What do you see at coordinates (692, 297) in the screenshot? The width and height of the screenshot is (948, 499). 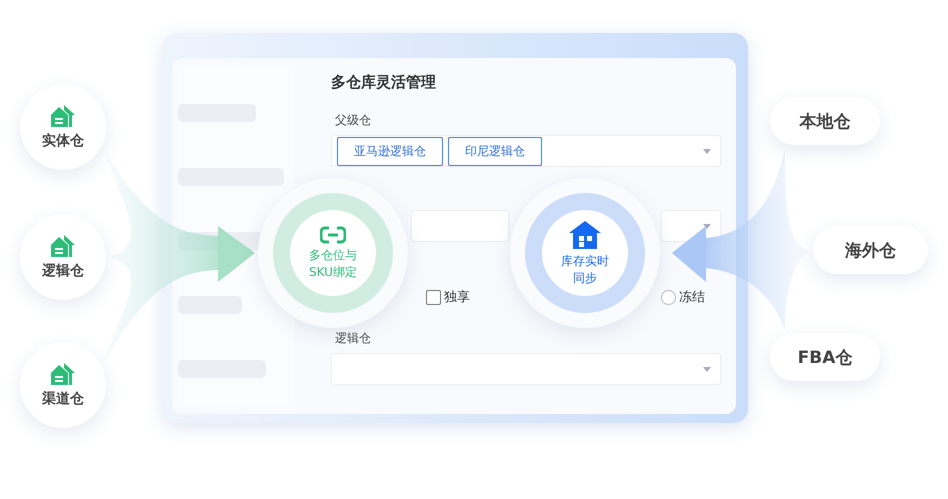 I see `radio-label: 冻结` at bounding box center [692, 297].